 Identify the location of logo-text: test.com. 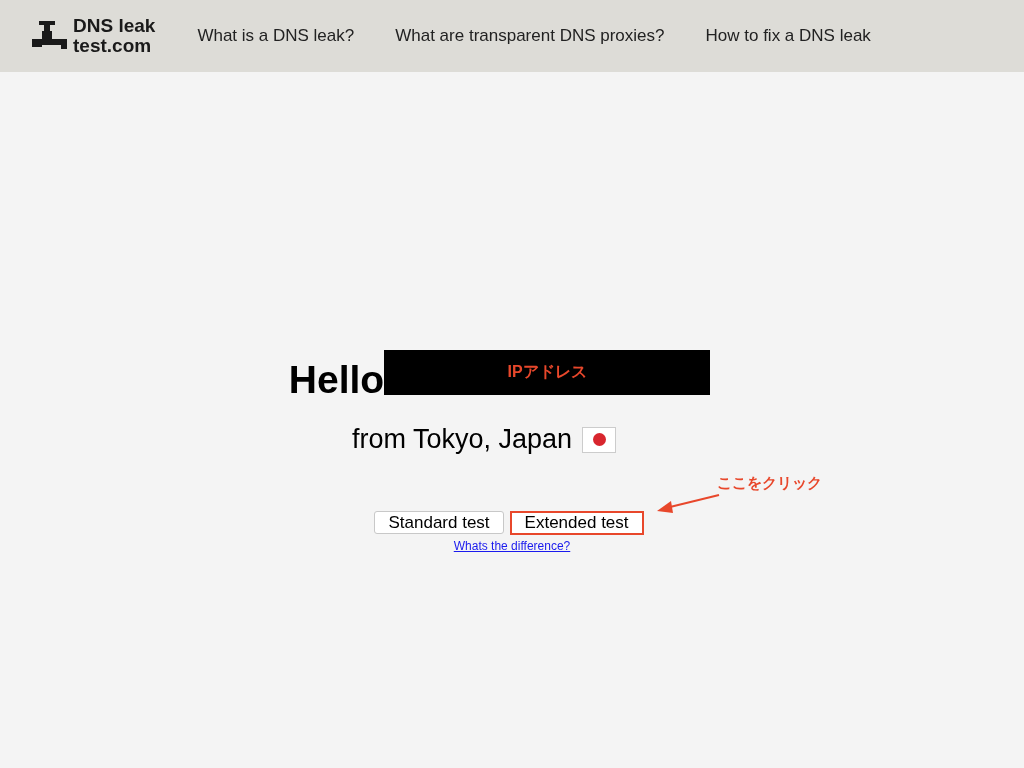
(113, 46).